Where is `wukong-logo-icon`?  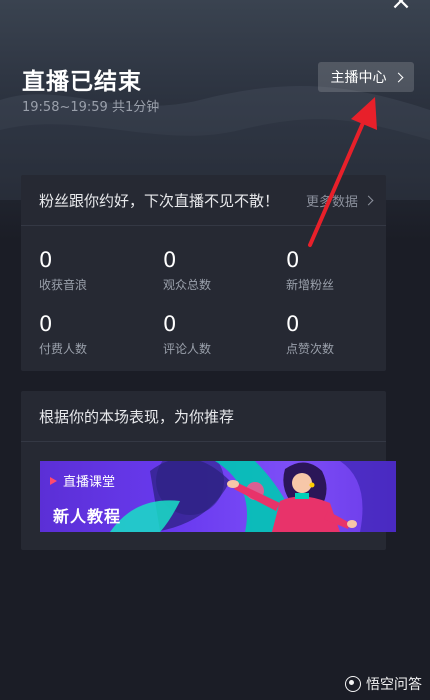 wukong-logo-icon is located at coordinates (353, 684).